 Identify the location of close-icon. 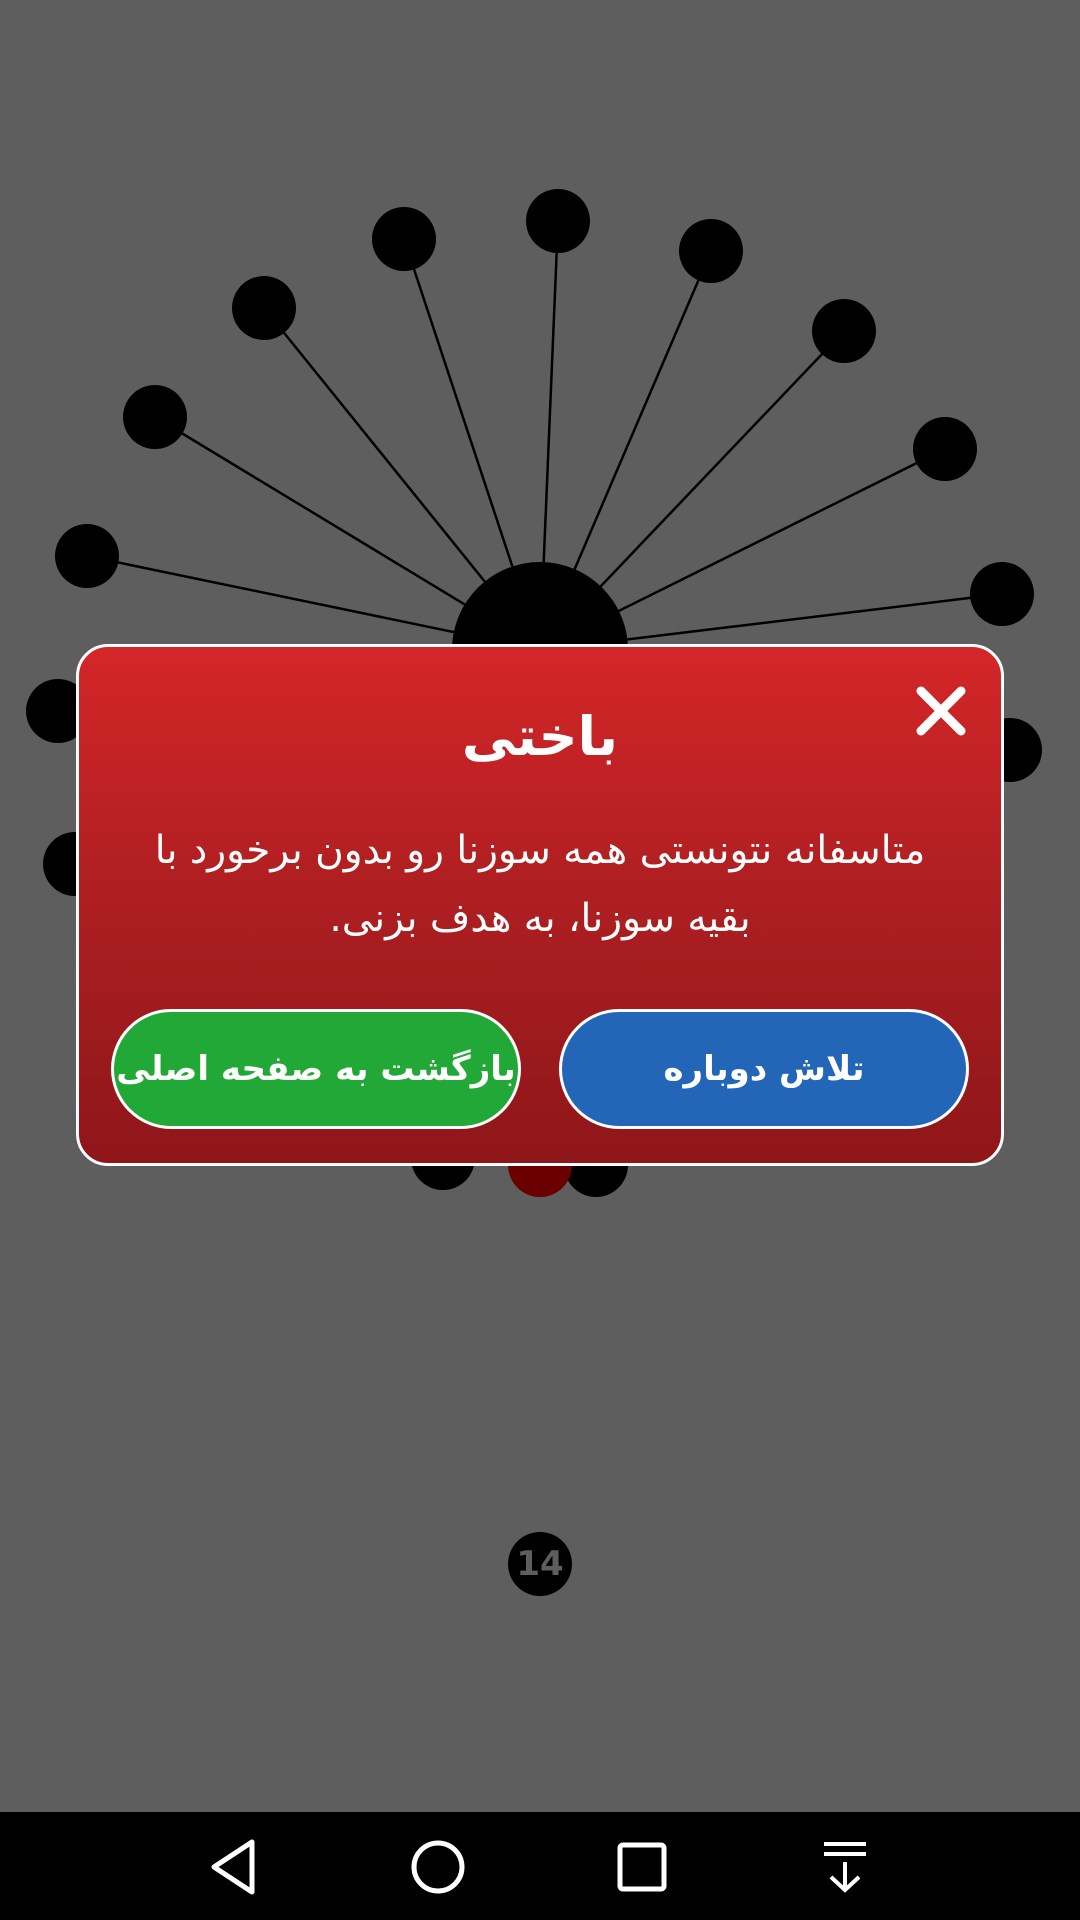
(941, 711).